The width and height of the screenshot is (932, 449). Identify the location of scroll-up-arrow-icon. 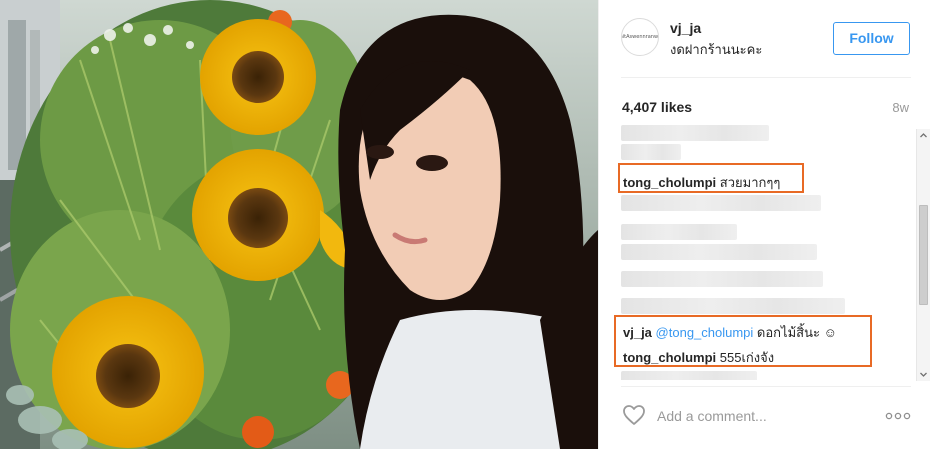
(923, 135).